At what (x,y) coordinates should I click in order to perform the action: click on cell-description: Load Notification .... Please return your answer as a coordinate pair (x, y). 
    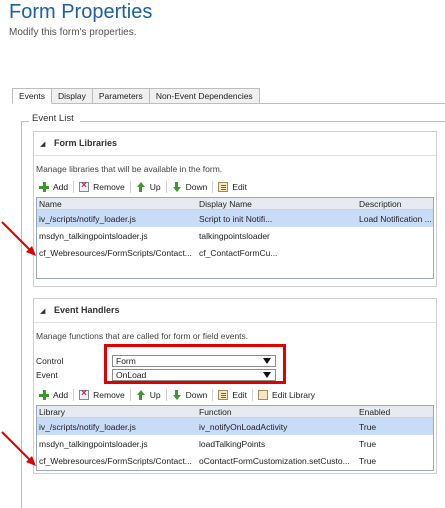
    Looking at the image, I should click on (395, 218).